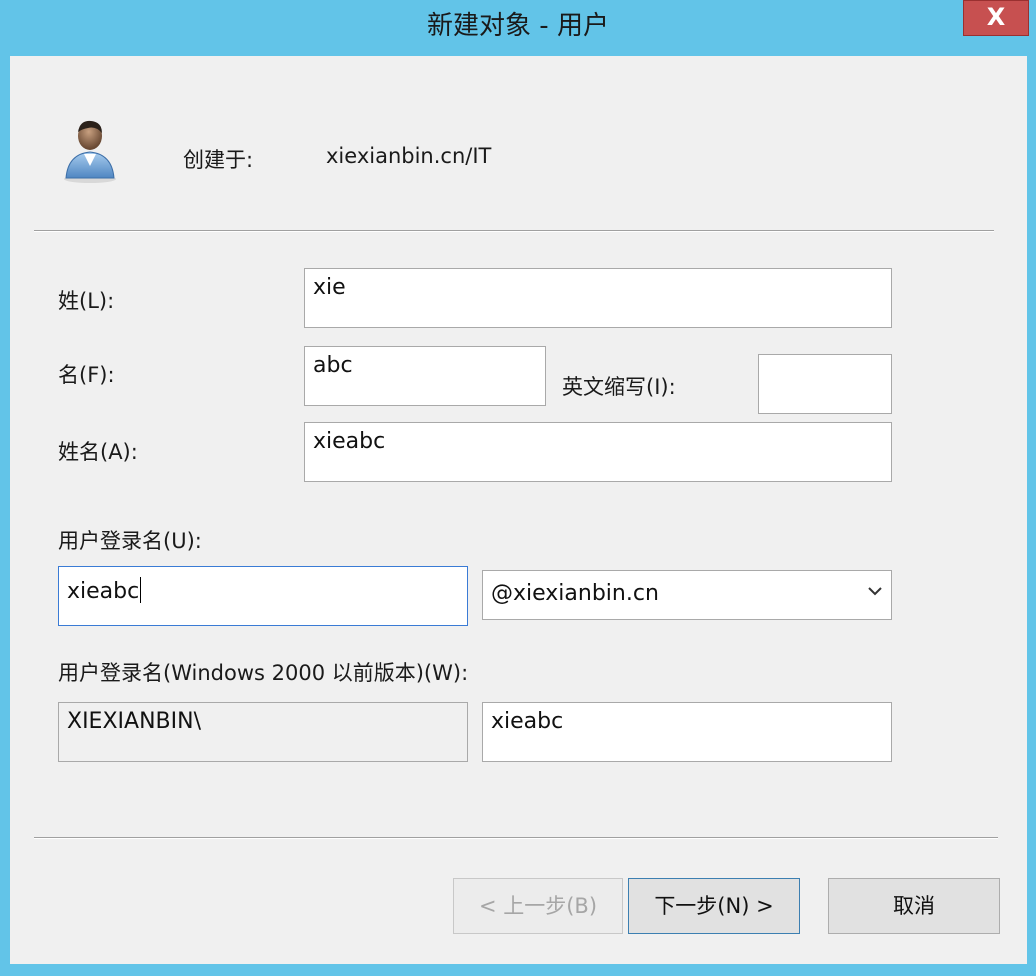 The height and width of the screenshot is (976, 1036). What do you see at coordinates (98, 452) in the screenshot?
I see `full-name-label: 姓名(A):` at bounding box center [98, 452].